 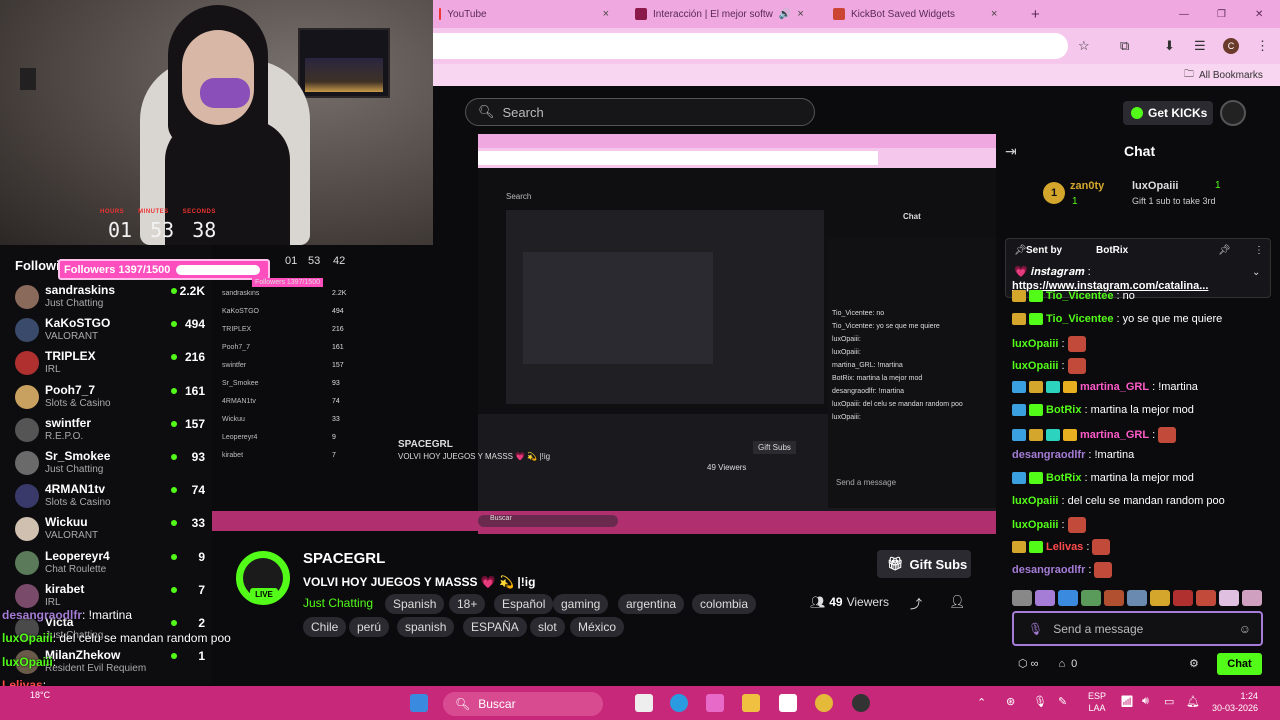 I want to click on get-kicks-button: Get KICKs, so click(x=1168, y=113).